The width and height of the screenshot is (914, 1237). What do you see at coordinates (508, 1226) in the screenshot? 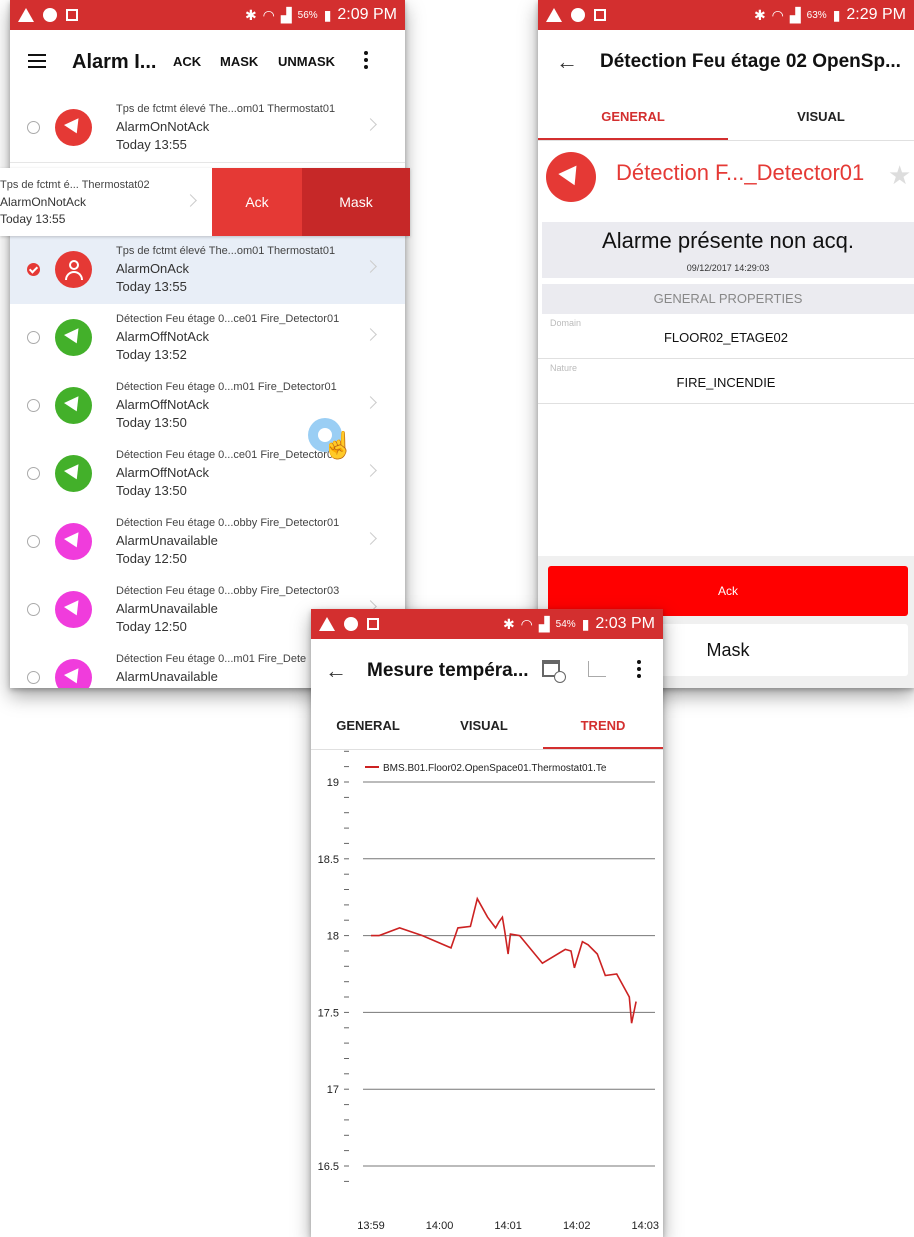
I see `x-tick-label: 14:01` at bounding box center [508, 1226].